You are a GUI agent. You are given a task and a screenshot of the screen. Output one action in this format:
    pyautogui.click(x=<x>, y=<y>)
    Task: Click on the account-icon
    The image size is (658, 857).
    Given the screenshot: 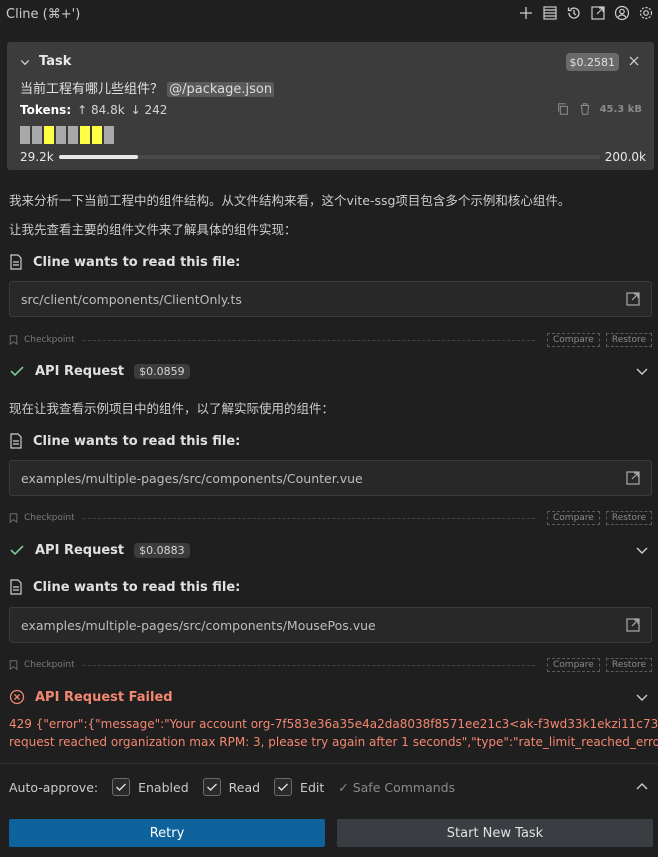 What is the action you would take?
    pyautogui.click(x=622, y=13)
    